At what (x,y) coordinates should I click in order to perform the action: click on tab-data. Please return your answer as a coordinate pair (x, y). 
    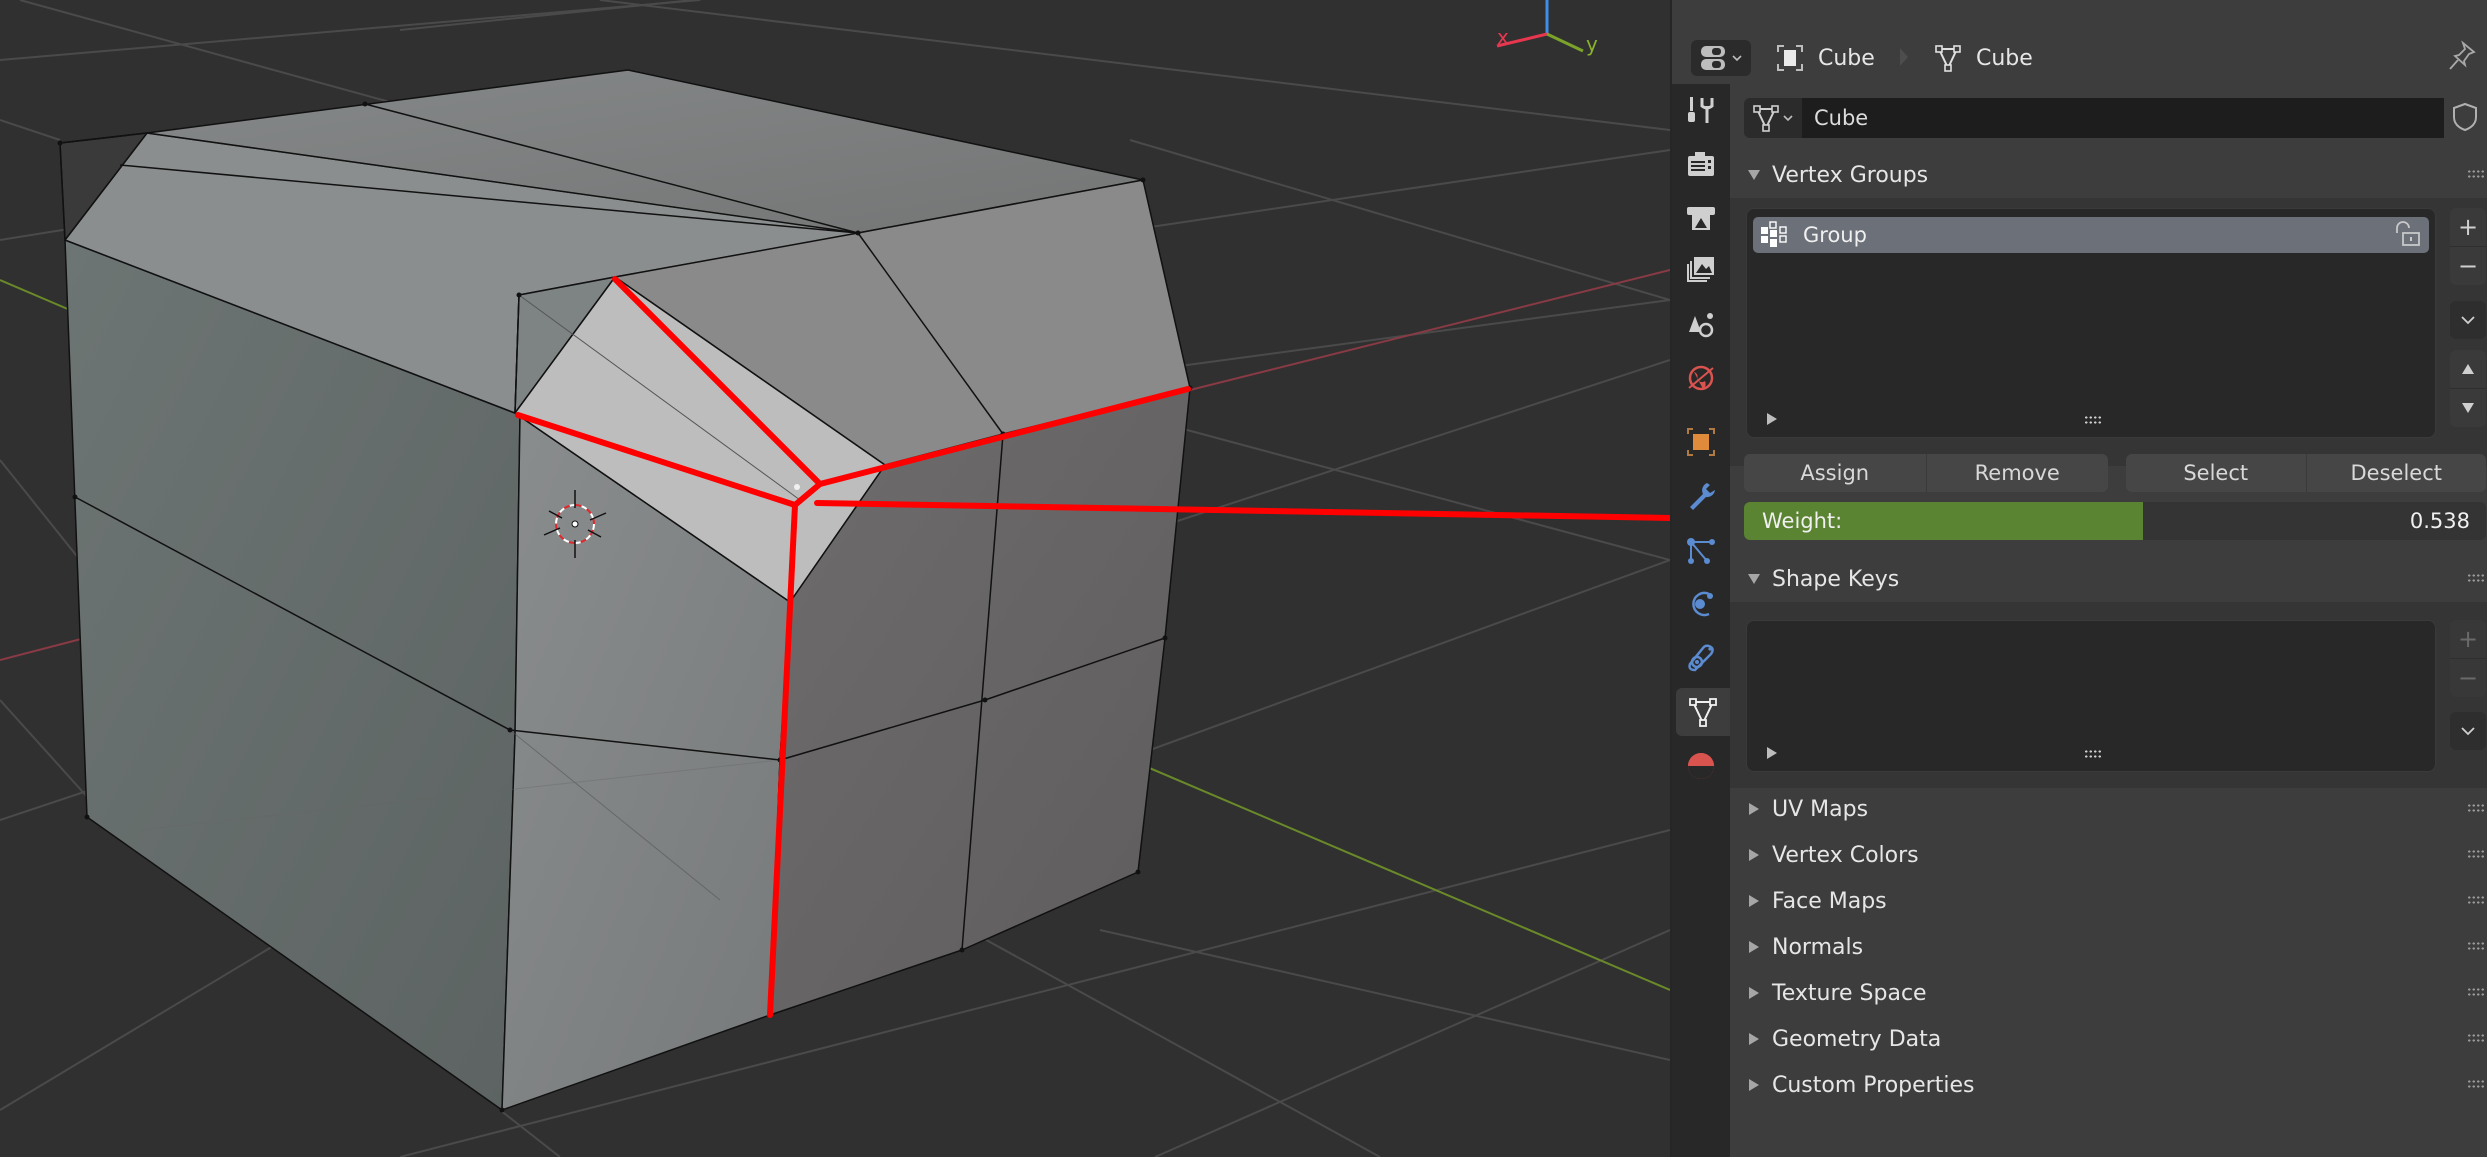
    Looking at the image, I should click on (1703, 712).